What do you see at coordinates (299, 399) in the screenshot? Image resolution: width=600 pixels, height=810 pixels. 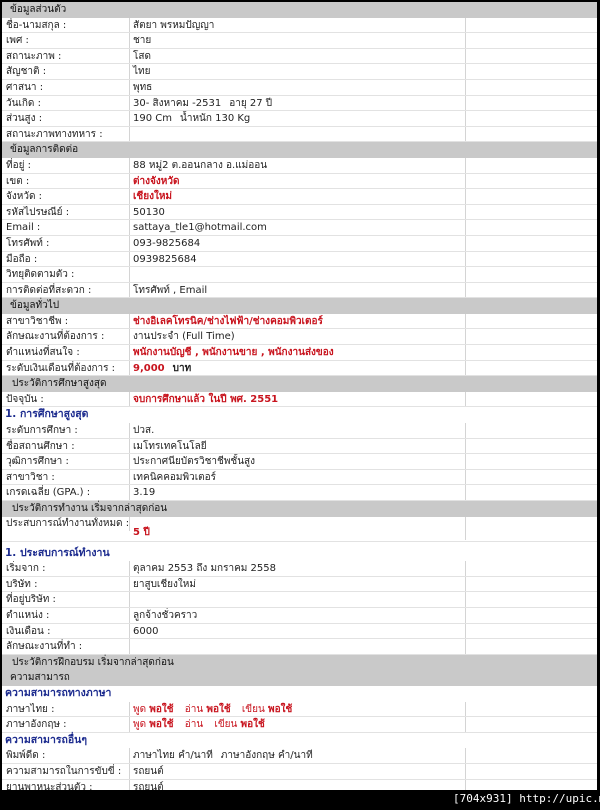 I see `info-row: ปัจจุบัน : จบการศึกษาแล้ว ในปี พศ. 2551` at bounding box center [299, 399].